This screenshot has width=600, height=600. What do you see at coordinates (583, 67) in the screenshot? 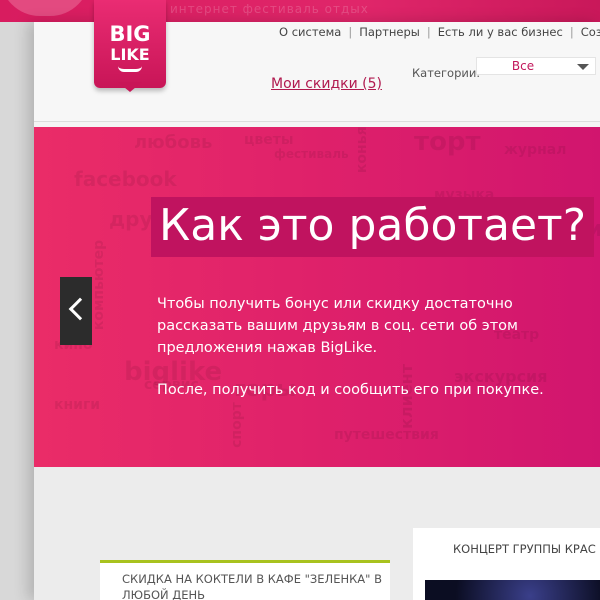
I see `chevron-down-icon` at bounding box center [583, 67].